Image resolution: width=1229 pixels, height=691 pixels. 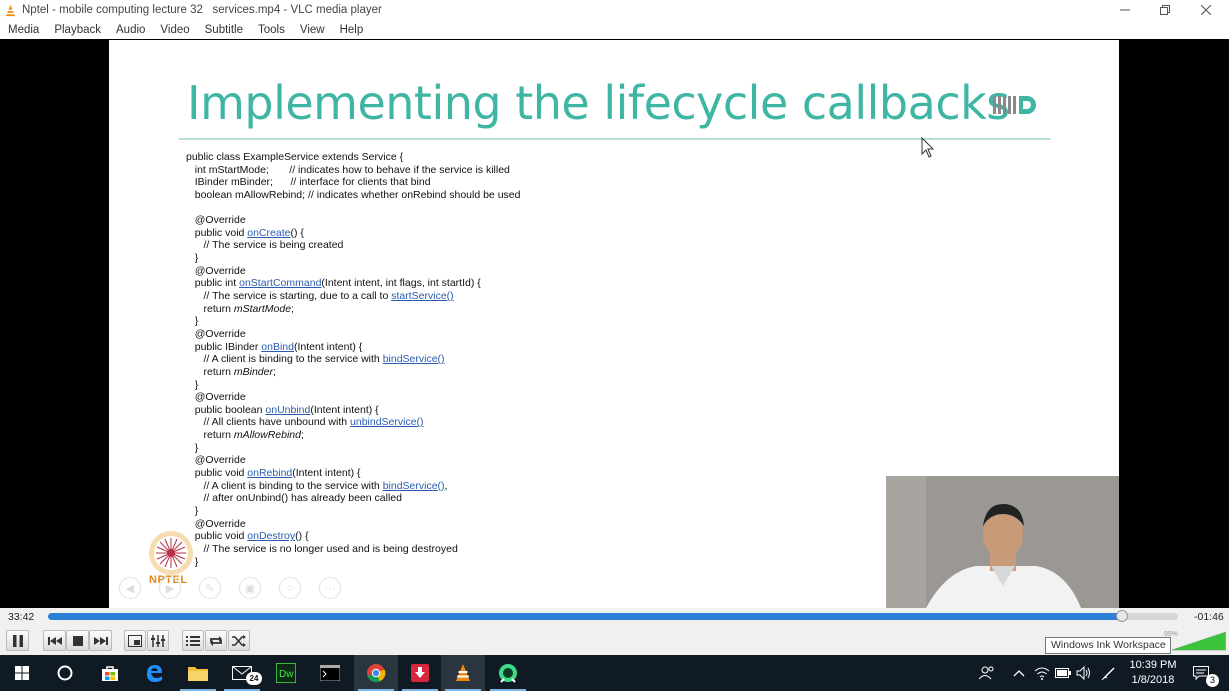 What do you see at coordinates (280, 283) in the screenshot?
I see `code-link: onStartCommand` at bounding box center [280, 283].